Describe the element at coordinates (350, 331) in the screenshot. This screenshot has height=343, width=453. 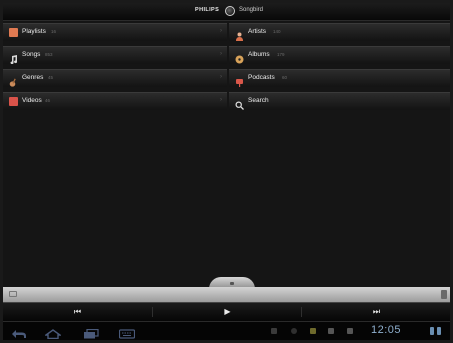
I see `storage-icon` at that location.